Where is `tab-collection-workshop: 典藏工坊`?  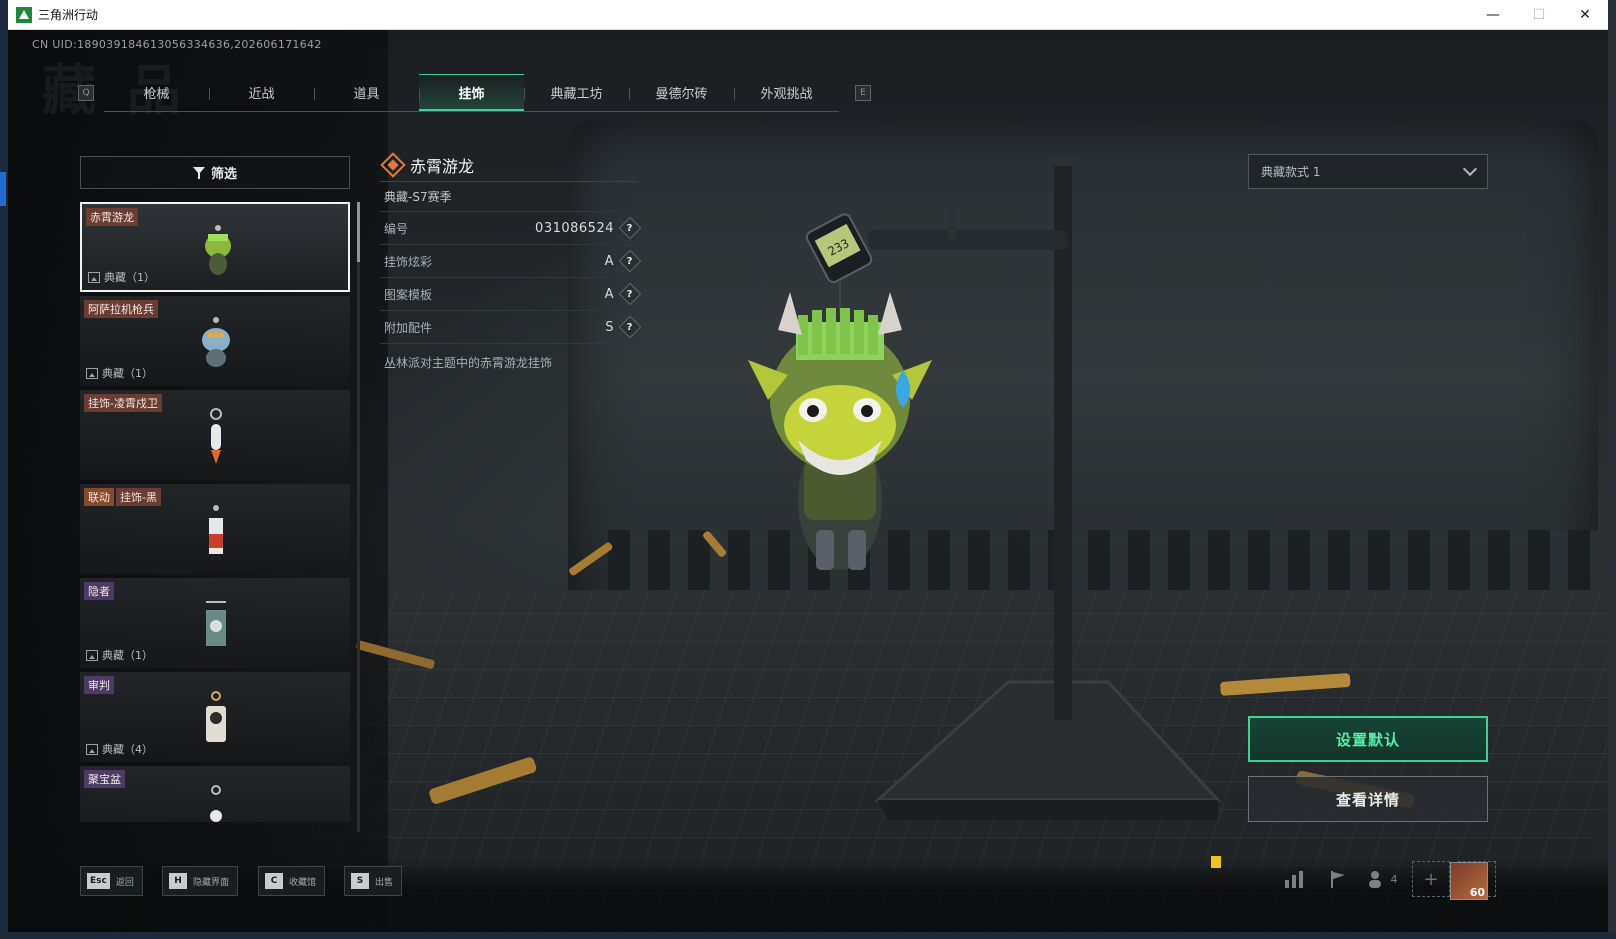
tab-collection-workshop: 典藏工坊 is located at coordinates (576, 92).